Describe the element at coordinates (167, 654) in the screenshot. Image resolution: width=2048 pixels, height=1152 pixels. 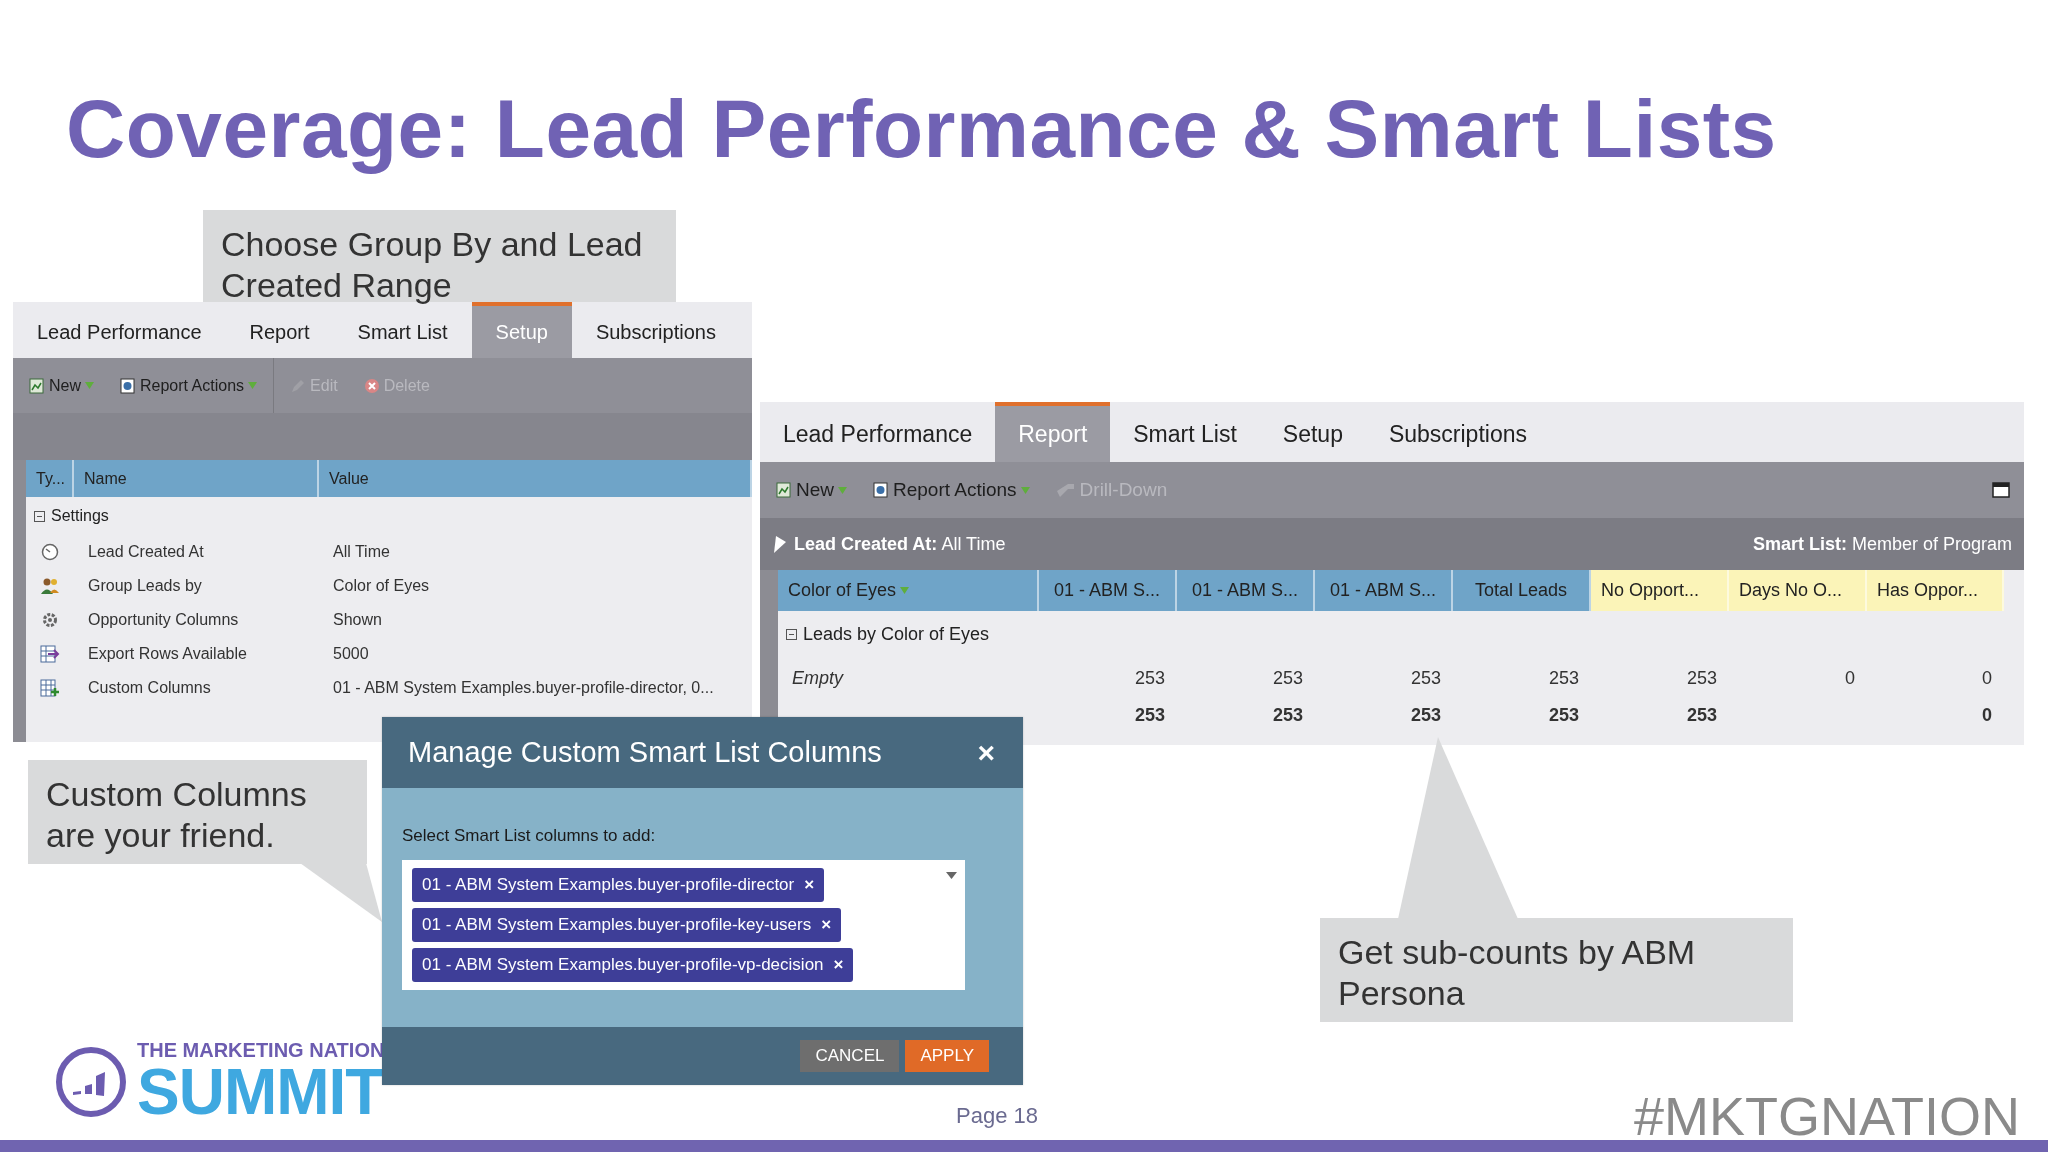
I see `setting-name: Export Rows Available` at that location.